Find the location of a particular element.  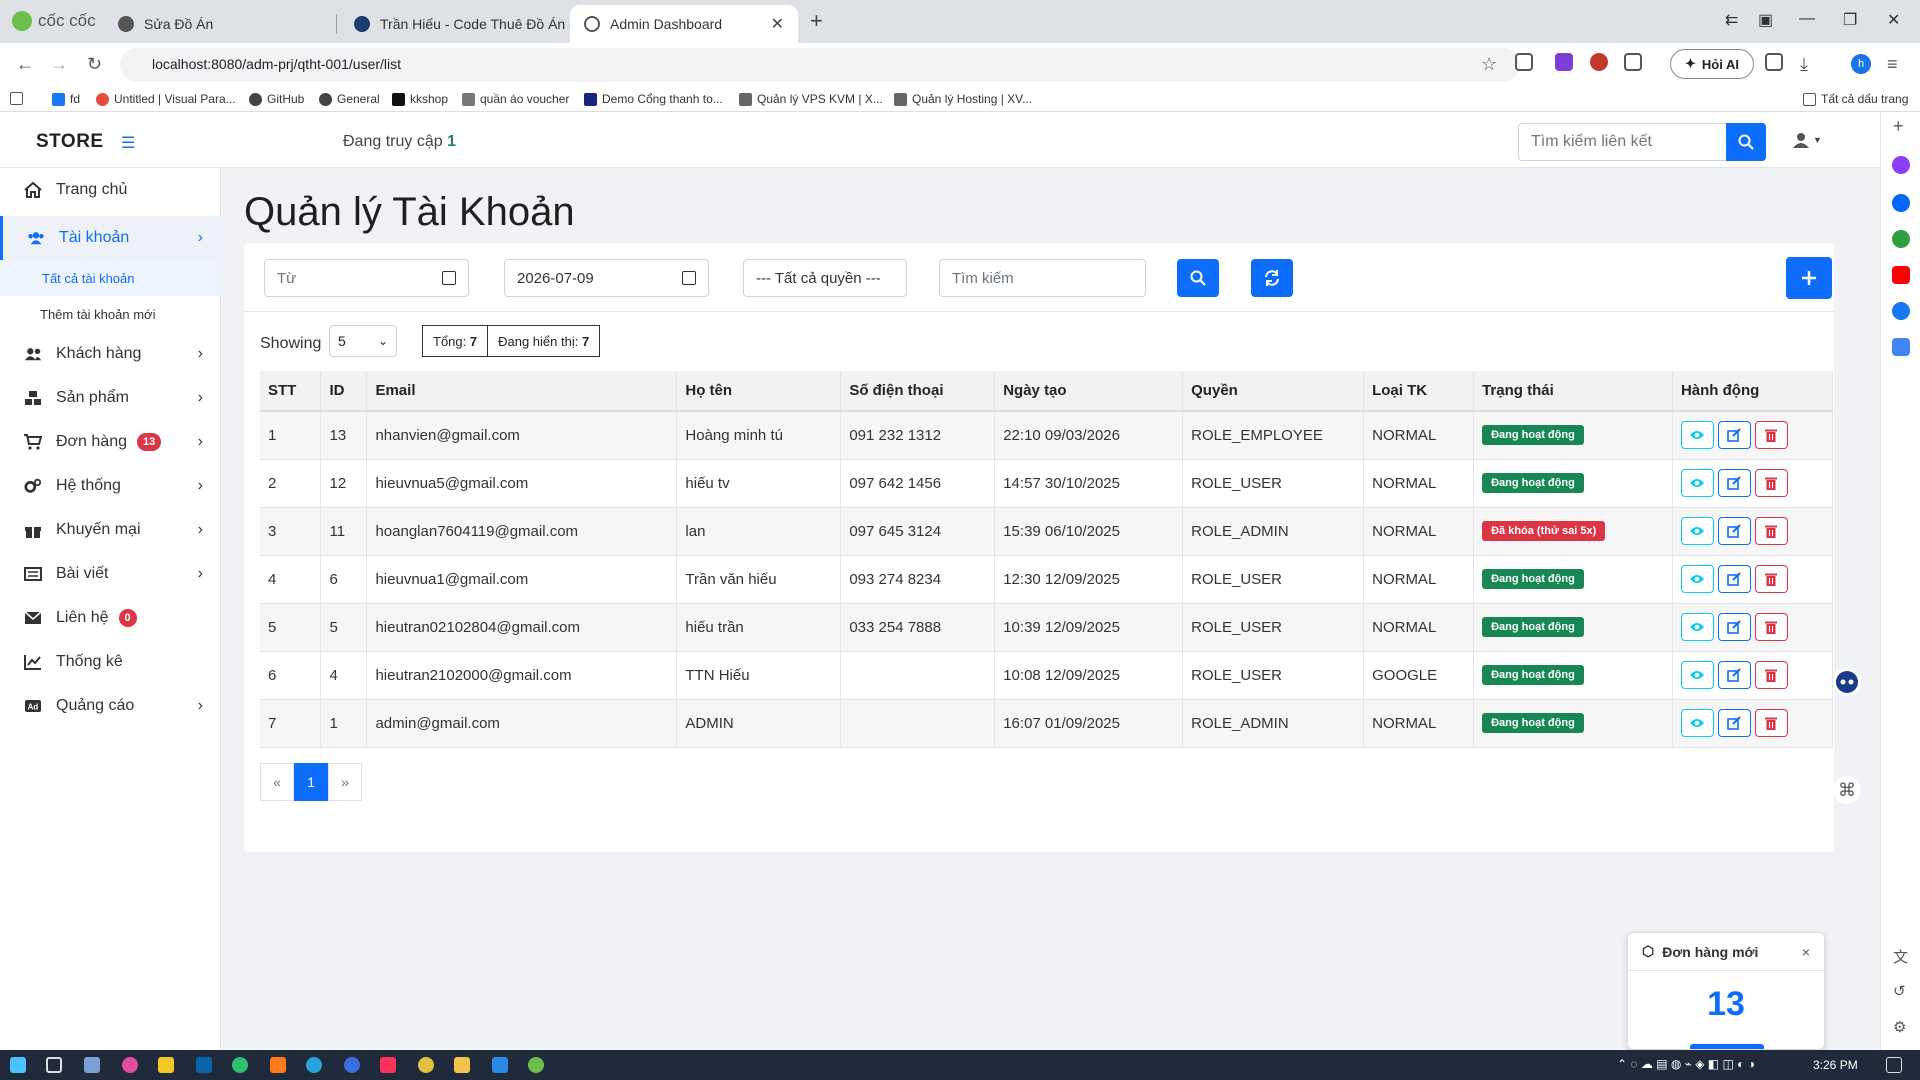

restore-button: ❐ is located at coordinates (1850, 20).